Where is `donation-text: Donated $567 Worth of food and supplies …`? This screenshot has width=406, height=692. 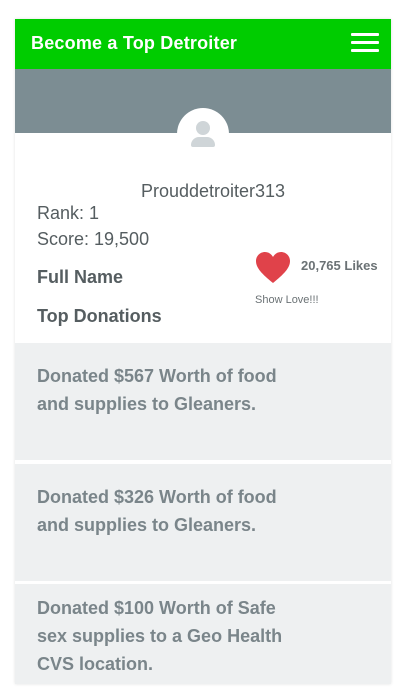 donation-text: Donated $567 Worth of food and supplies … is located at coordinates (157, 390).